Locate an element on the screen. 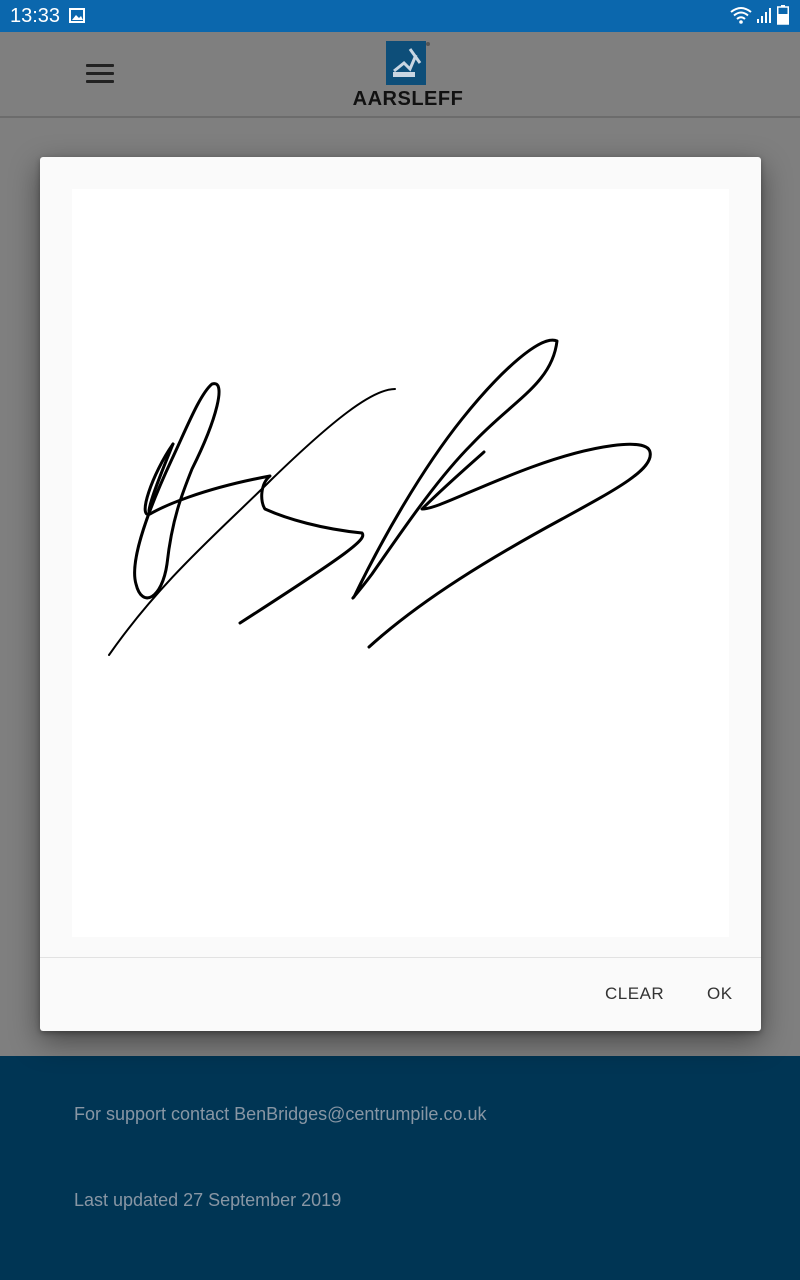 Image resolution: width=800 pixels, height=1280 pixels. logo-text: AARSLEFF is located at coordinates (408, 99).